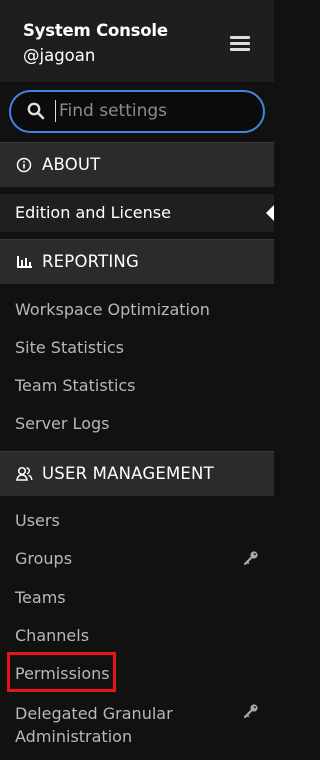  What do you see at coordinates (137, 41) in the screenshot?
I see `sidebar-header: System Console @jagoan` at bounding box center [137, 41].